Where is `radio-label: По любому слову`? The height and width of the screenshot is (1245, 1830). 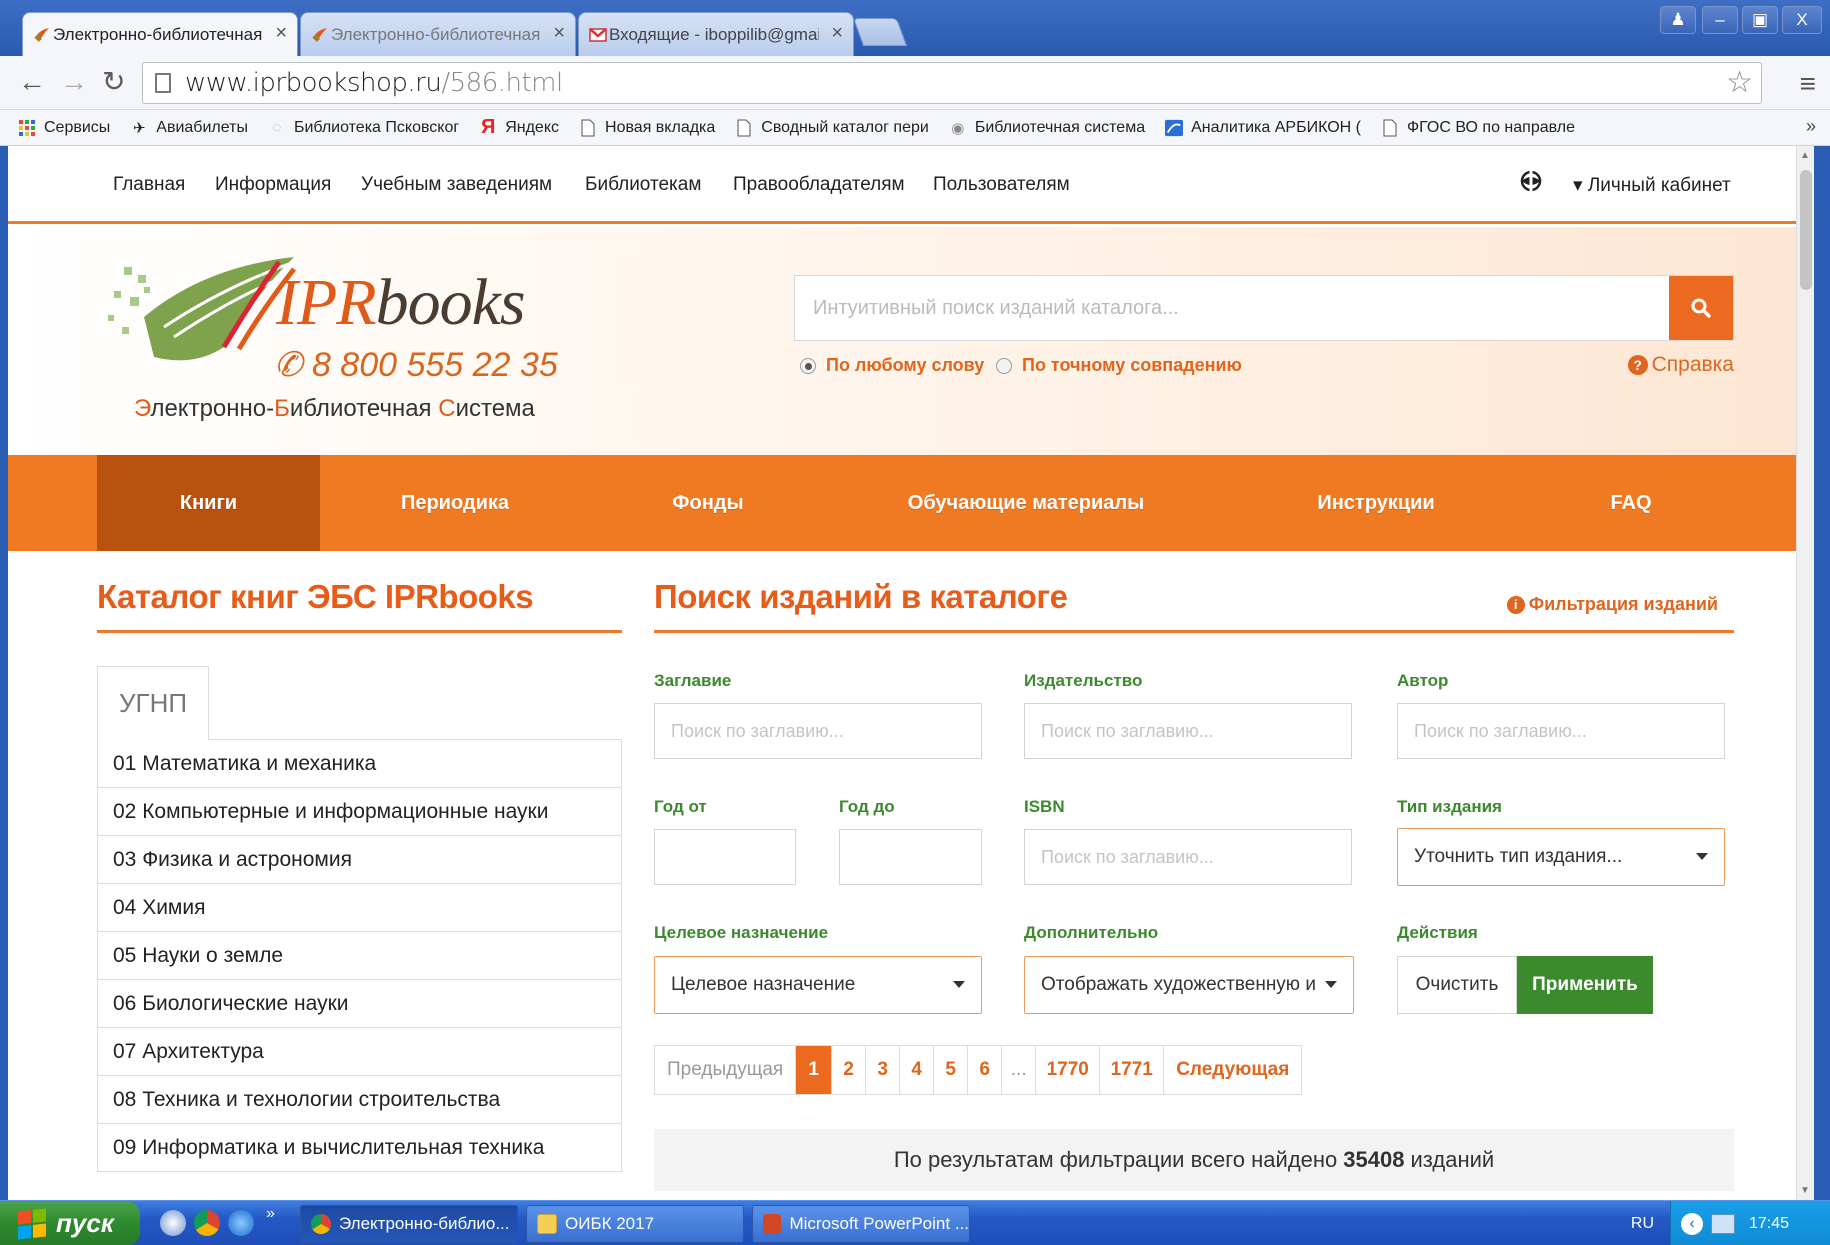
radio-label: По любому слову is located at coordinates (905, 365).